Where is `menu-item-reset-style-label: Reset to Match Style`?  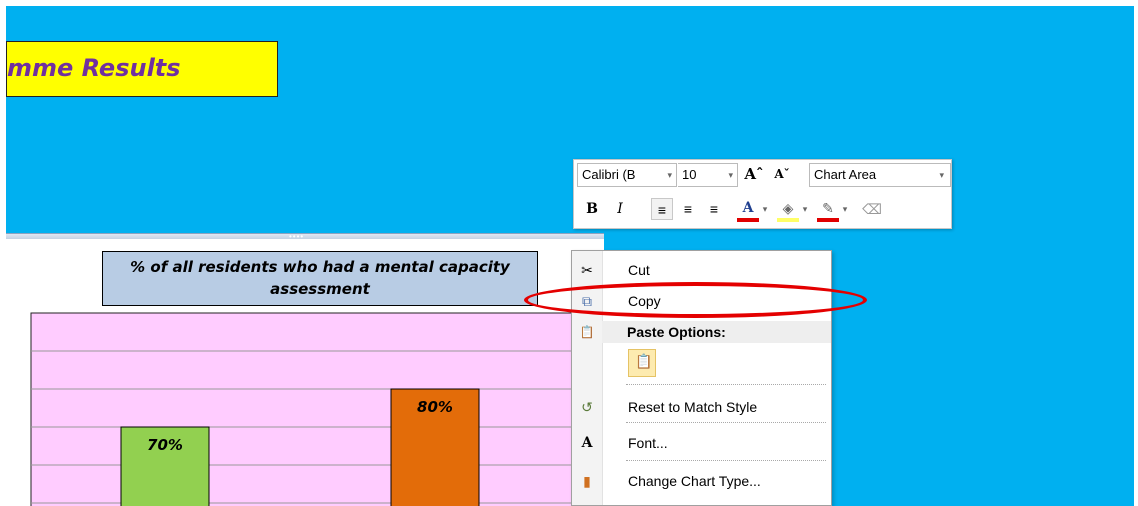
menu-item-reset-style-label: Reset to Match Style is located at coordinates (693, 407).